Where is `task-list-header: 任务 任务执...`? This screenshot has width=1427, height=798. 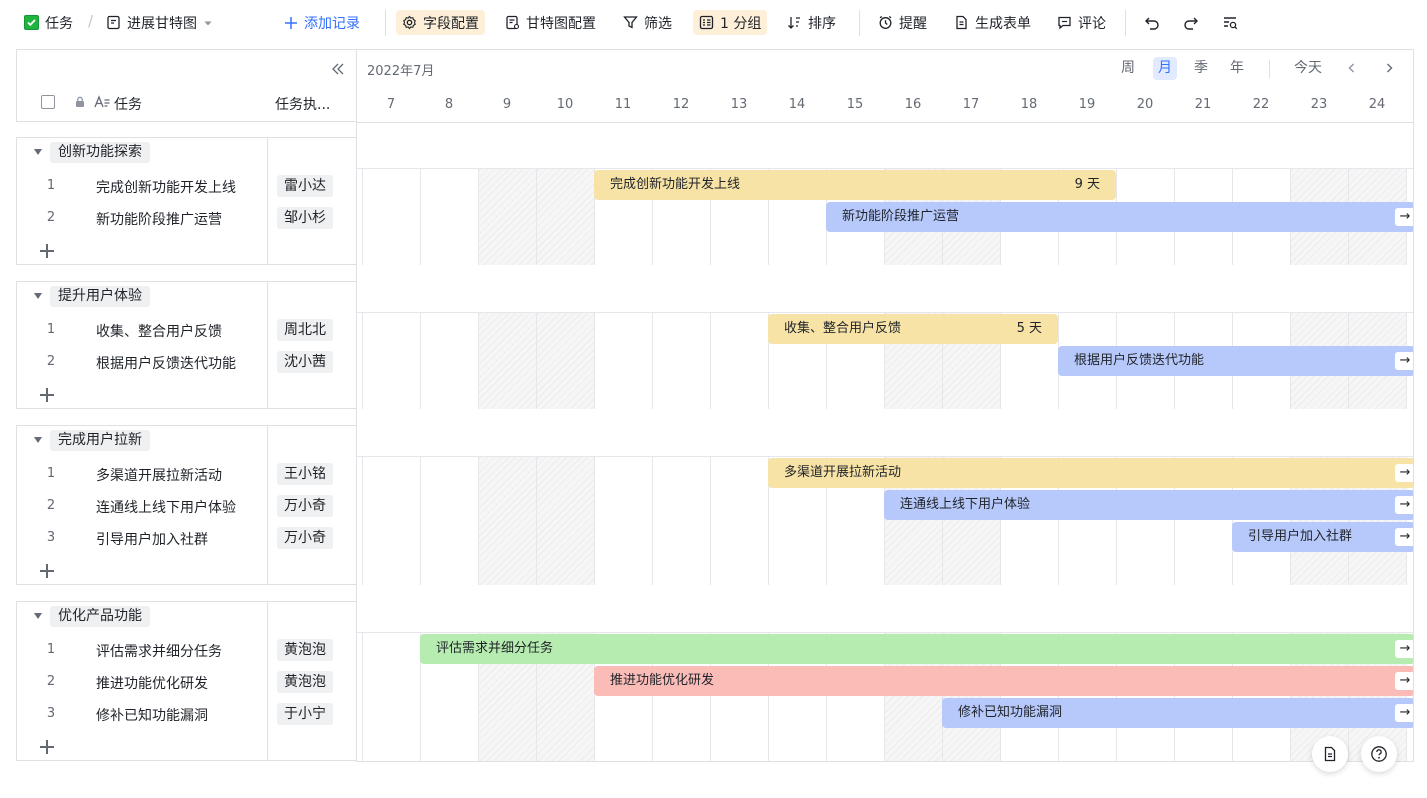
task-list-header: 任务 任务执... is located at coordinates (186, 85).